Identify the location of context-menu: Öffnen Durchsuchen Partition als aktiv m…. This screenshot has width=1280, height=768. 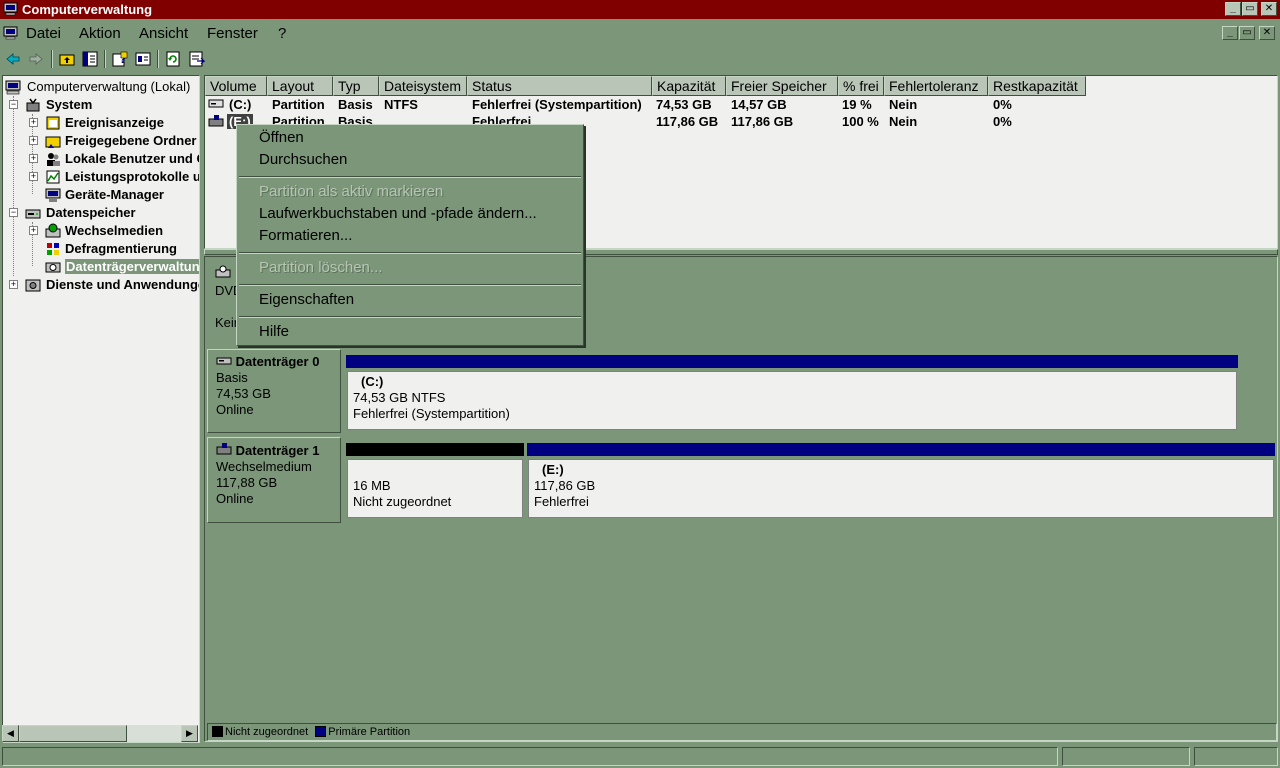
(410, 235).